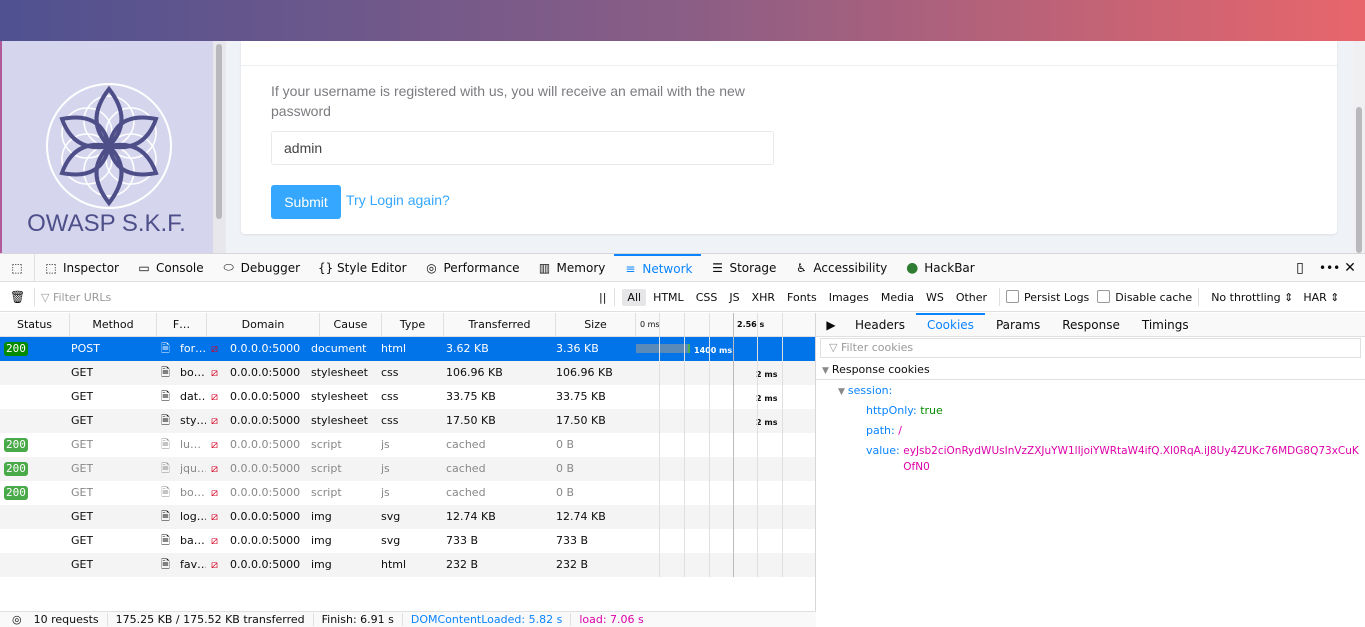 The width and height of the screenshot is (1365, 627). I want to click on filter-xhr: XHR, so click(763, 297).